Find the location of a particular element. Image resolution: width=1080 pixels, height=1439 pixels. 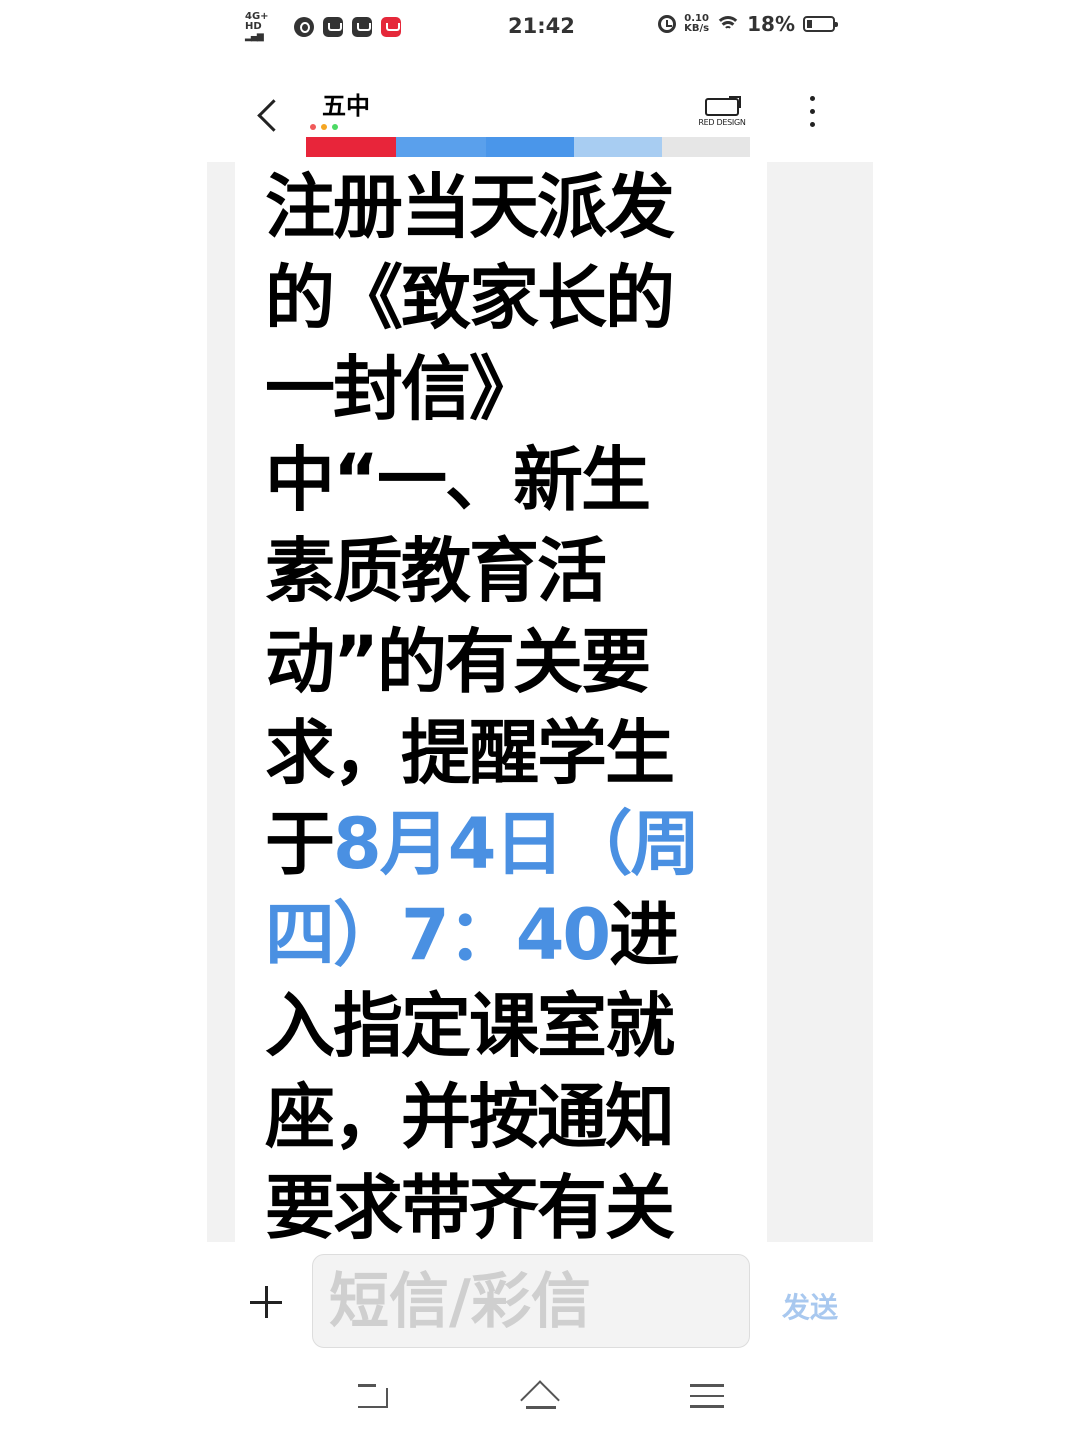

mail-notification-icon is located at coordinates (333, 27).